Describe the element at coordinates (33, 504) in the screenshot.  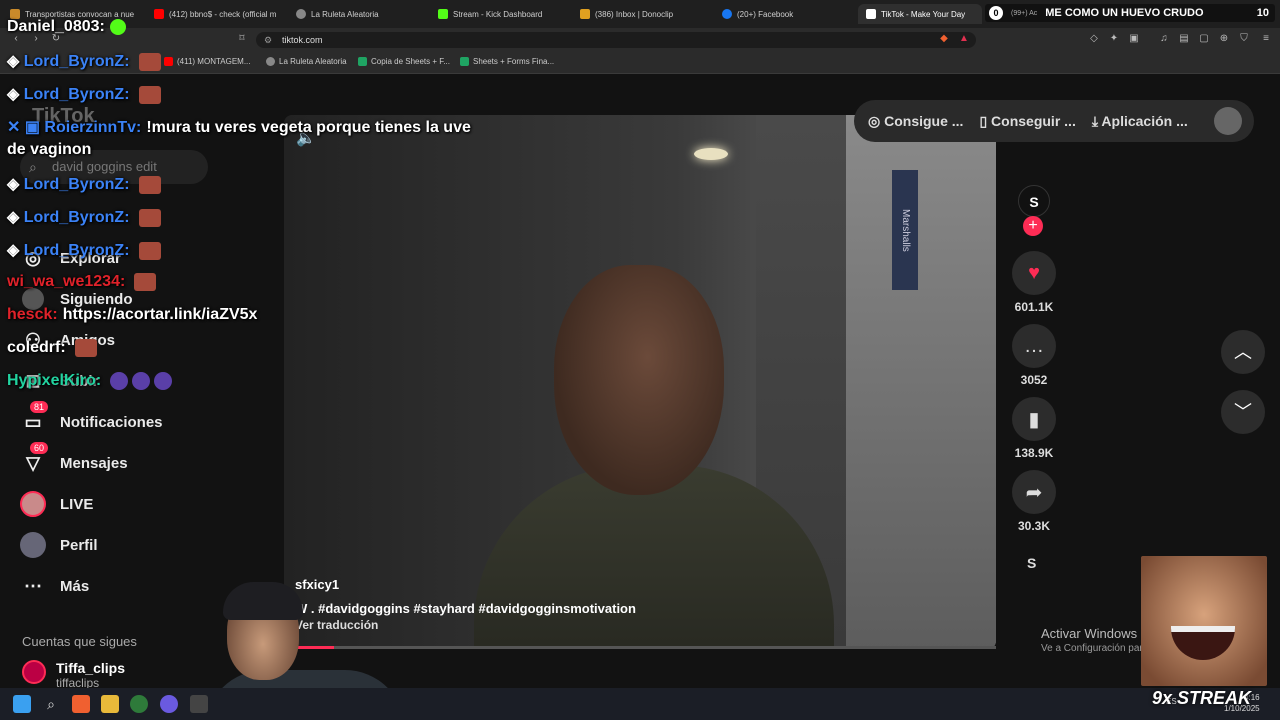
I see `live-icon` at that location.